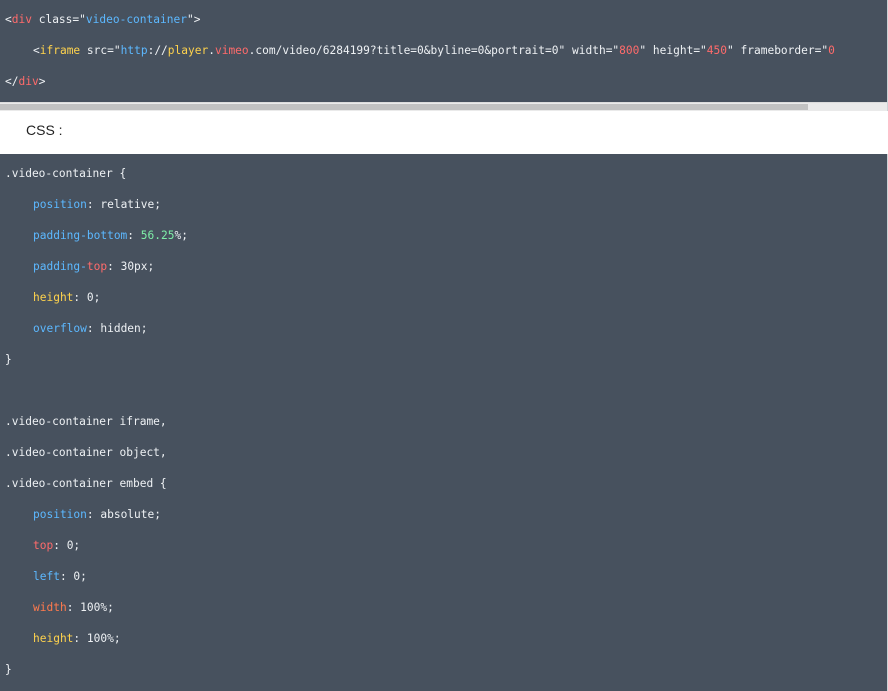 The width and height of the screenshot is (888, 691). What do you see at coordinates (66, 173) in the screenshot?
I see `css-selector: .video-container {` at bounding box center [66, 173].